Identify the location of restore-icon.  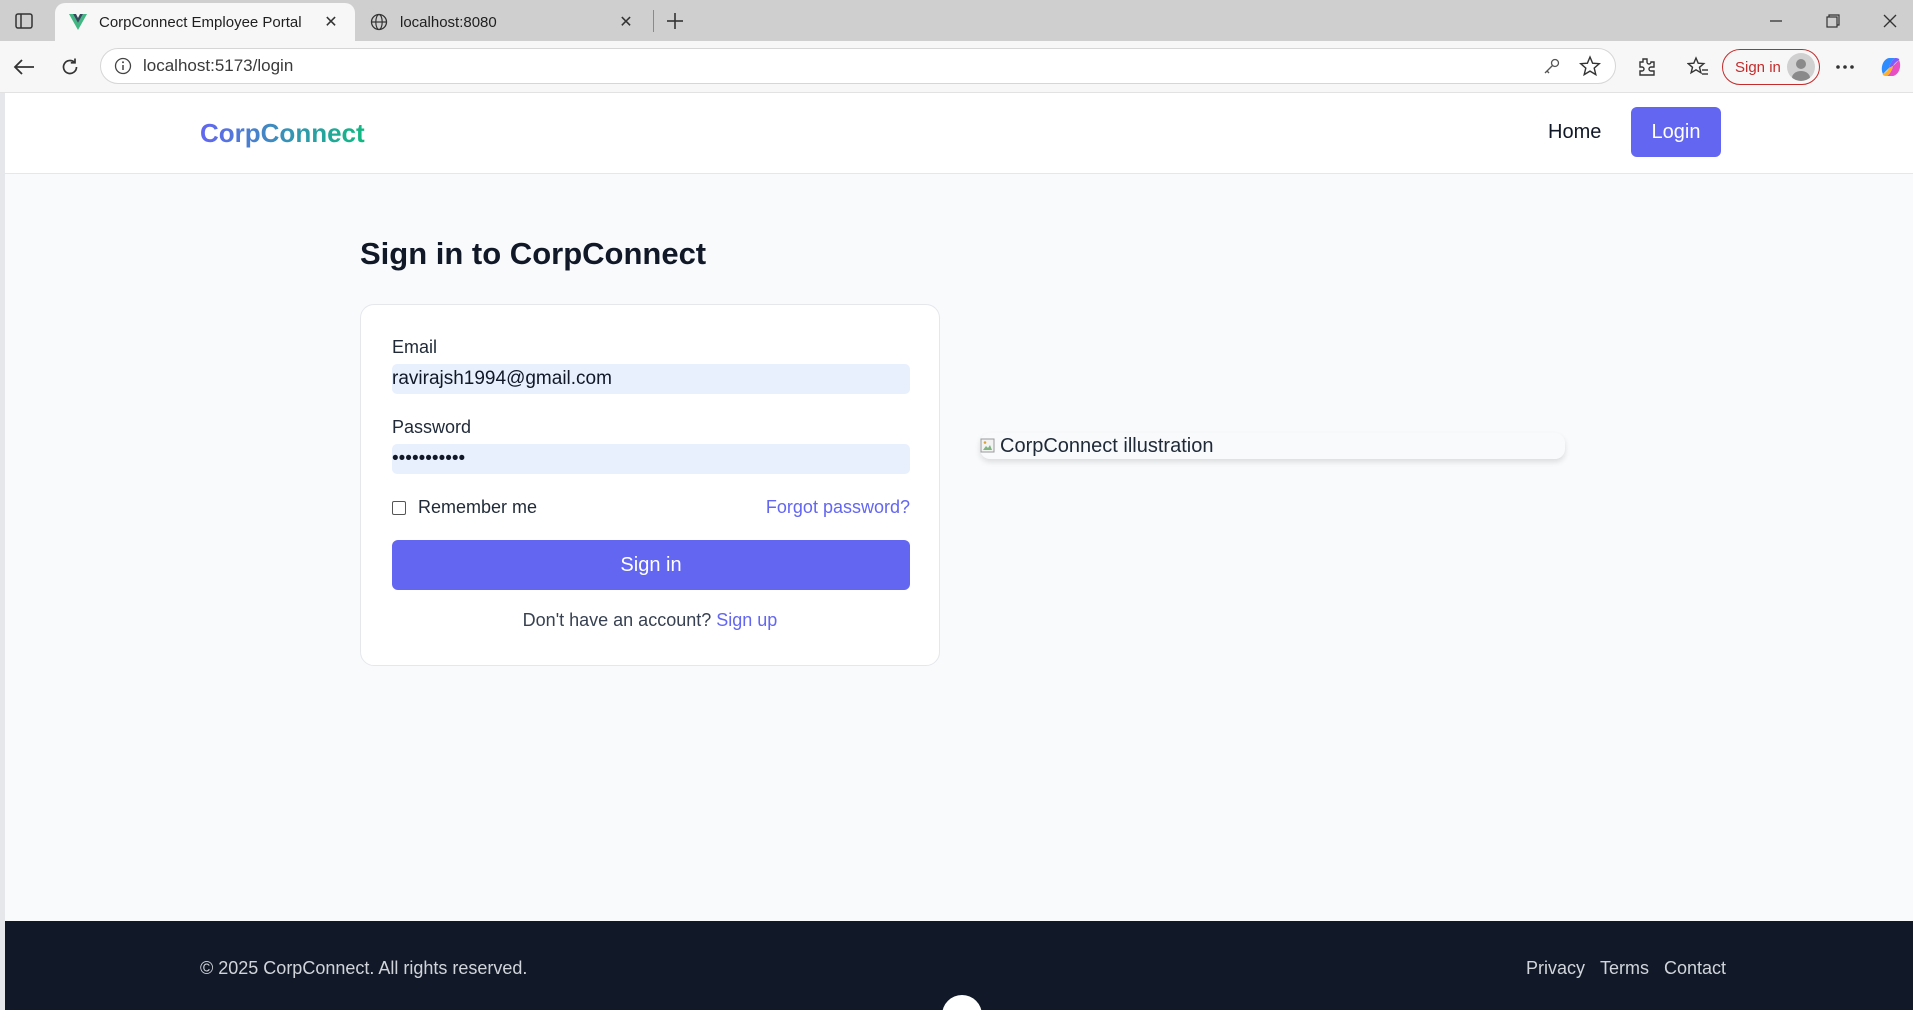
(1833, 21).